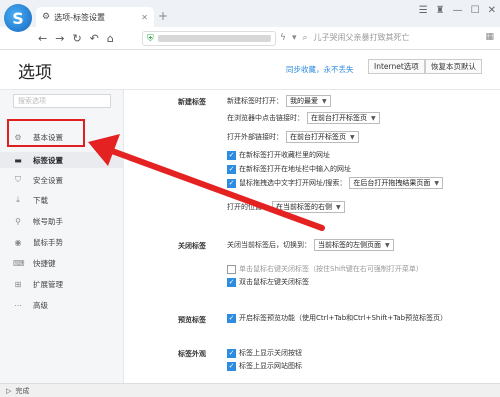  What do you see at coordinates (362, 37) in the screenshot?
I see `news-ticker: 儿子哭闹父亲暴打致其死亡` at bounding box center [362, 37].